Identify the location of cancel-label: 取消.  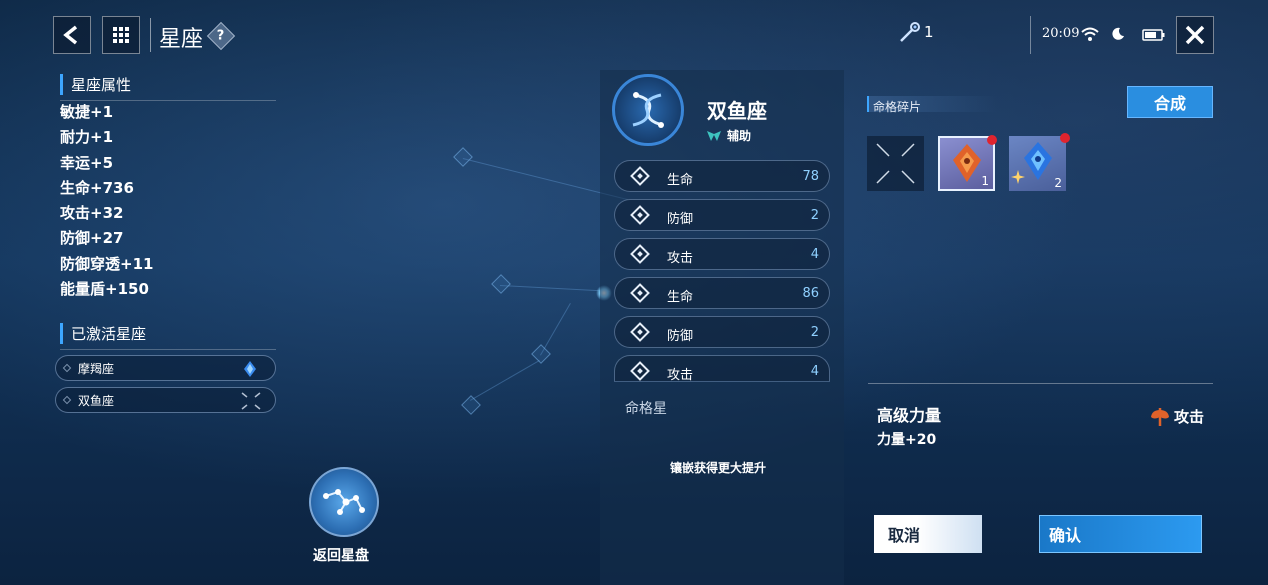
(904, 535).